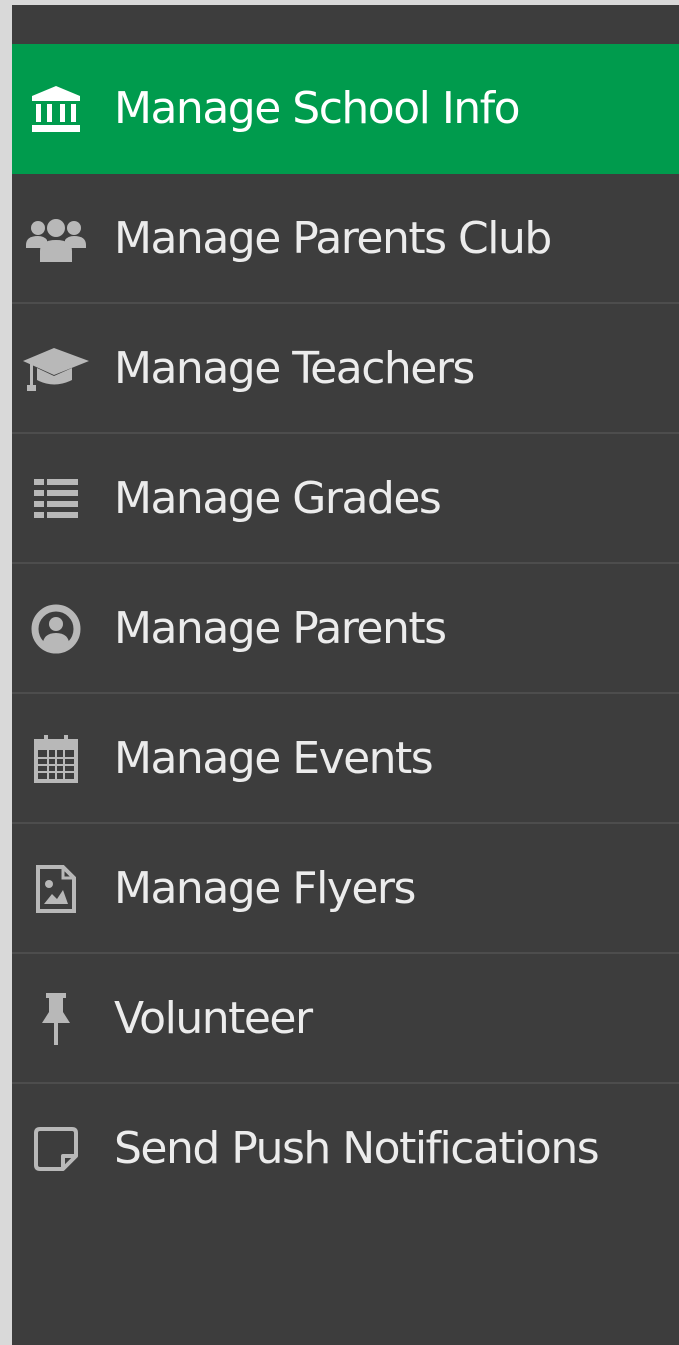 The width and height of the screenshot is (679, 1345). What do you see at coordinates (56, 759) in the screenshot?
I see `calendar-icon` at bounding box center [56, 759].